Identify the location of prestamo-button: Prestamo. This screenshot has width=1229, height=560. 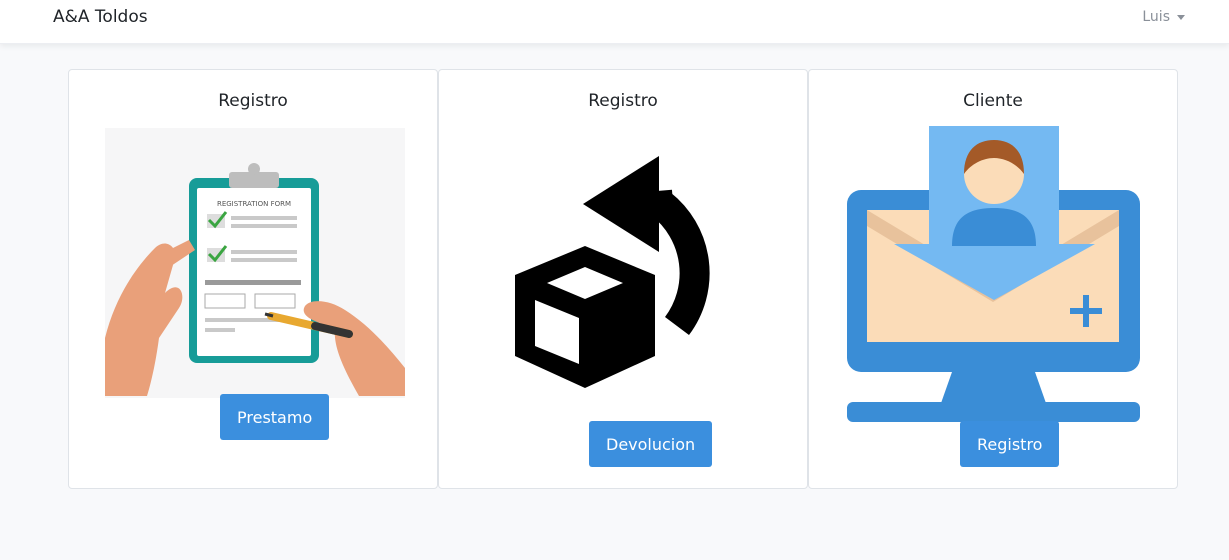
(275, 417).